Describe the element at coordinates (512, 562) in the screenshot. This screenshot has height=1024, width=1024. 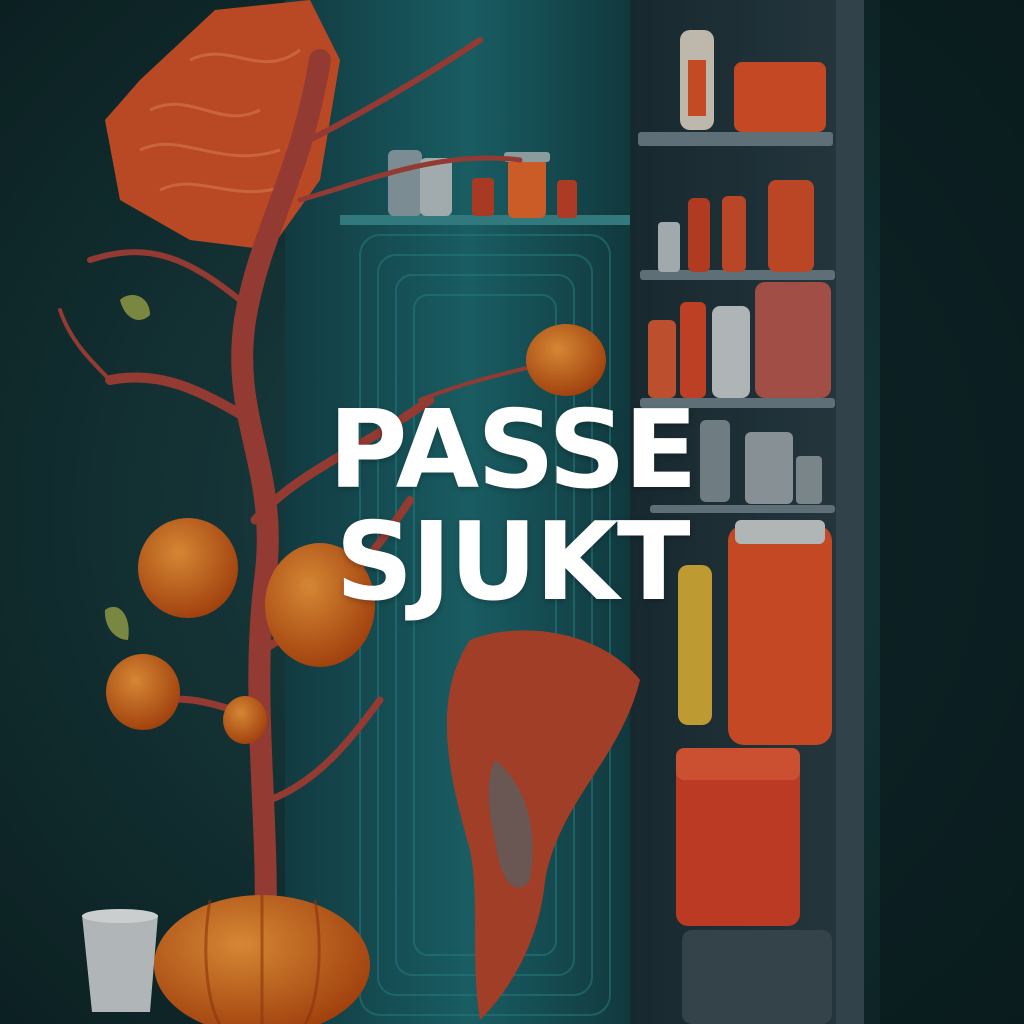
I see `title-line-2: SJUKT` at that location.